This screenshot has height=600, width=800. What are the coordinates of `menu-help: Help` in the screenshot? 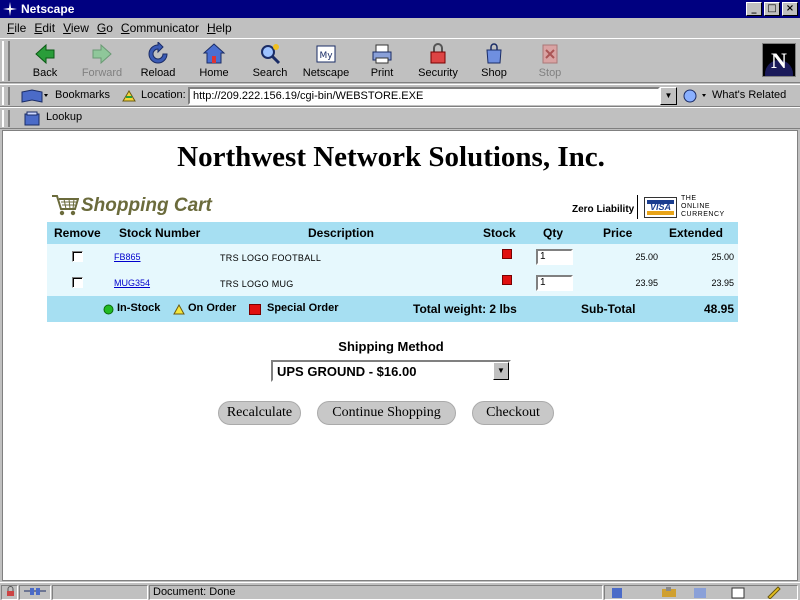 It's located at (219, 28).